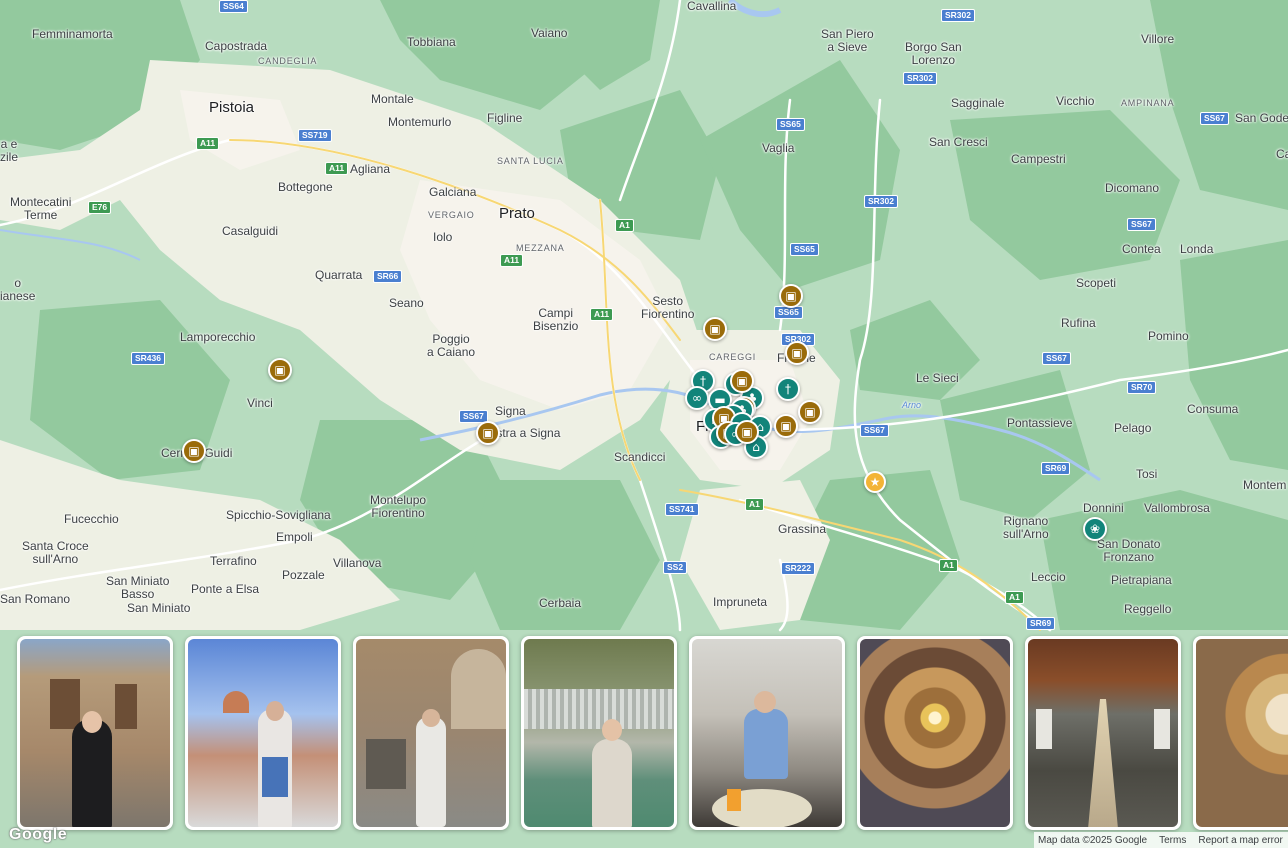 This screenshot has width=1288, height=848. What do you see at coordinates (294, 537) in the screenshot?
I see `place-label: Empoli` at bounding box center [294, 537].